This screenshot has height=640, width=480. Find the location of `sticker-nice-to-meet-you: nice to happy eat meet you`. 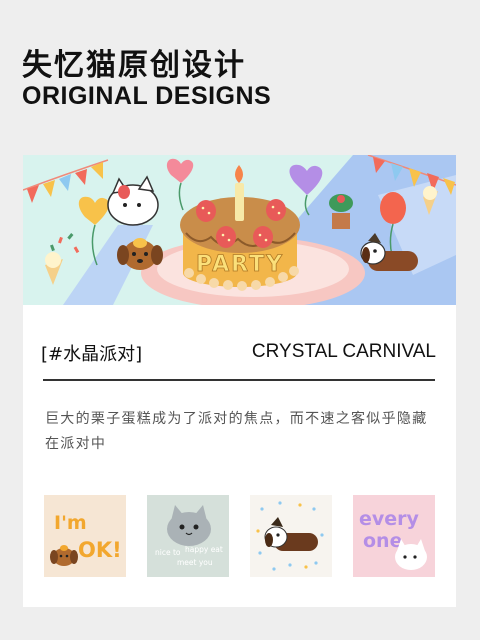

sticker-nice-to-meet-you: nice to happy eat meet you is located at coordinates (188, 536).